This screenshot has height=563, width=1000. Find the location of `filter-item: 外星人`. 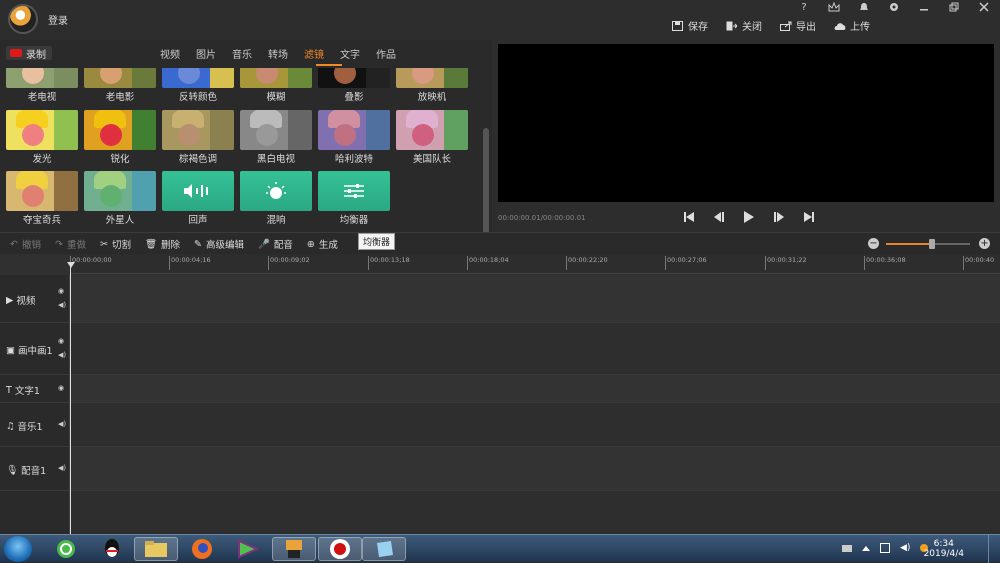

filter-item: 外星人 is located at coordinates (120, 198).